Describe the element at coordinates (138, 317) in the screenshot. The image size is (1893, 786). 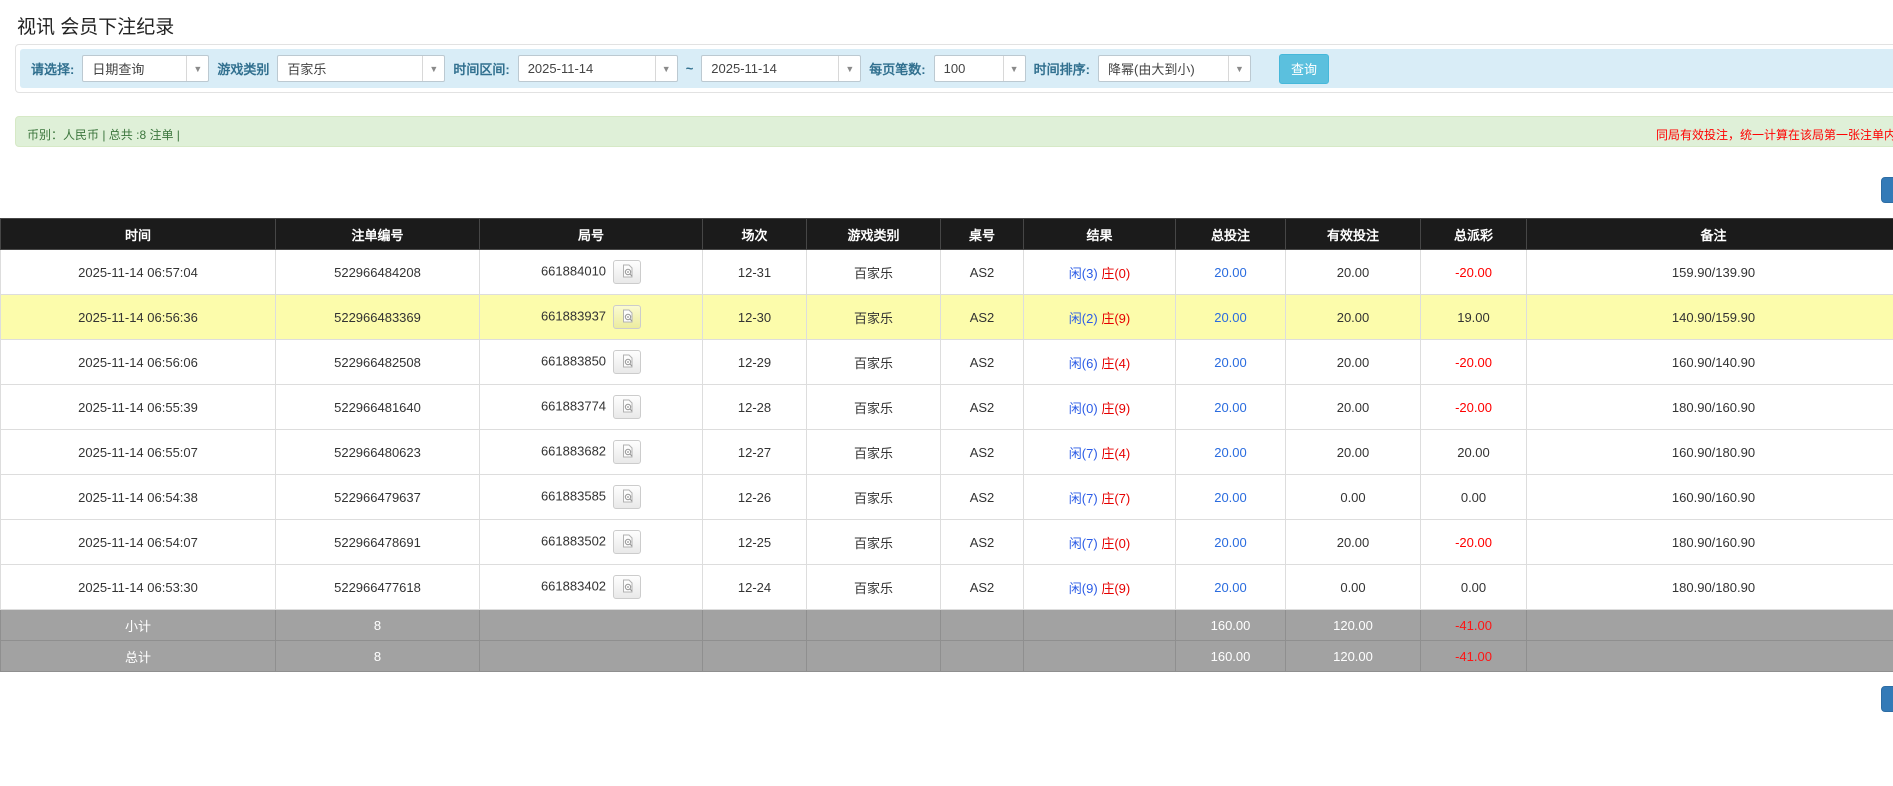
I see `cell-time: 2025-11-14 06:56:36` at that location.